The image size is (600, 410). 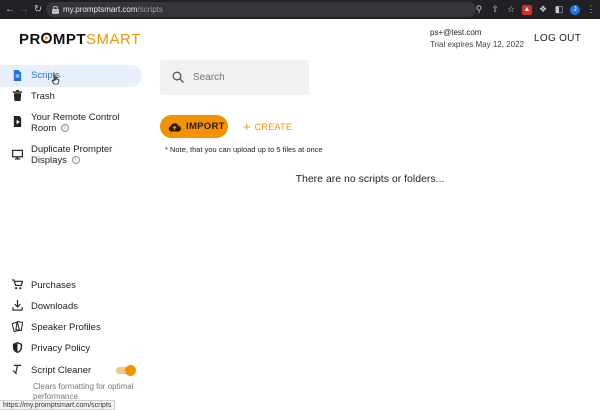 What do you see at coordinates (55, 79) in the screenshot?
I see `mouse-cursor-icon` at bounding box center [55, 79].